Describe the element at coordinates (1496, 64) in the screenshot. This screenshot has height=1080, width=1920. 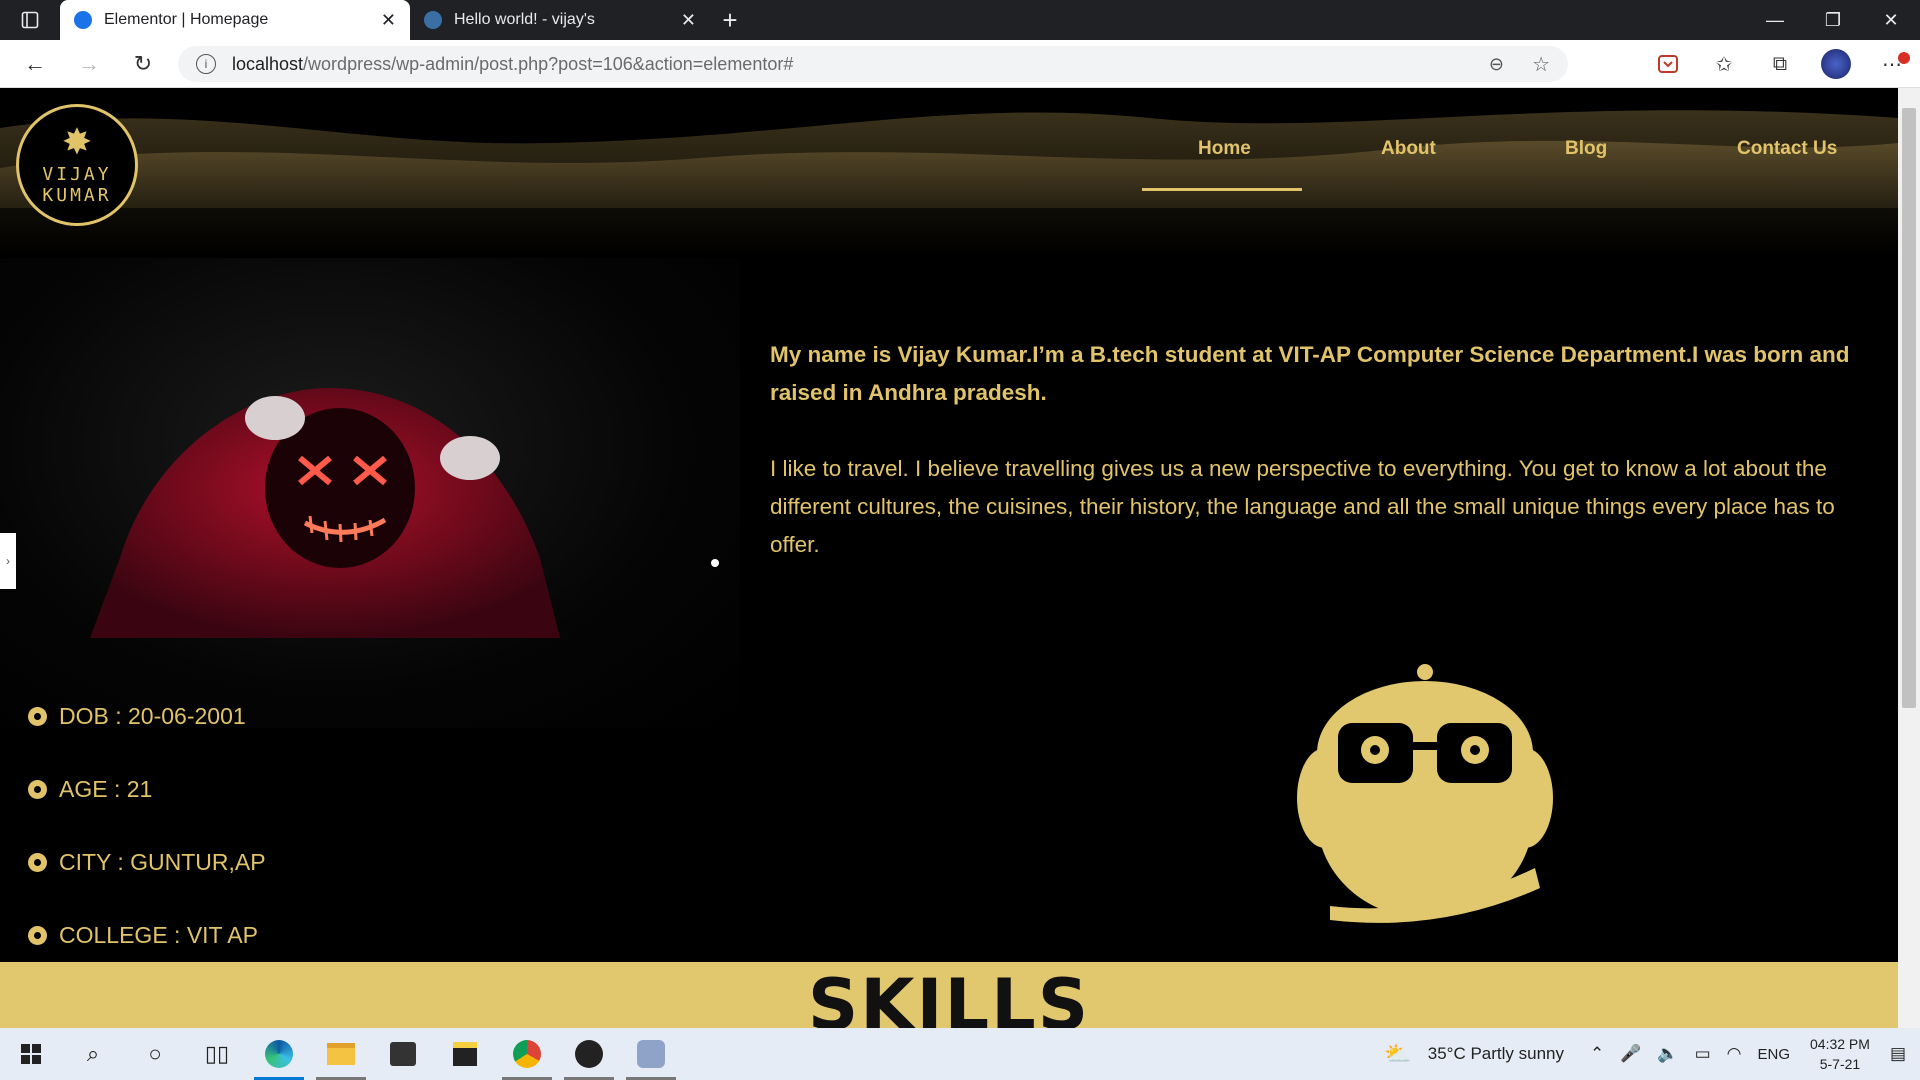
I see `zoom-icon: ⊖` at that location.